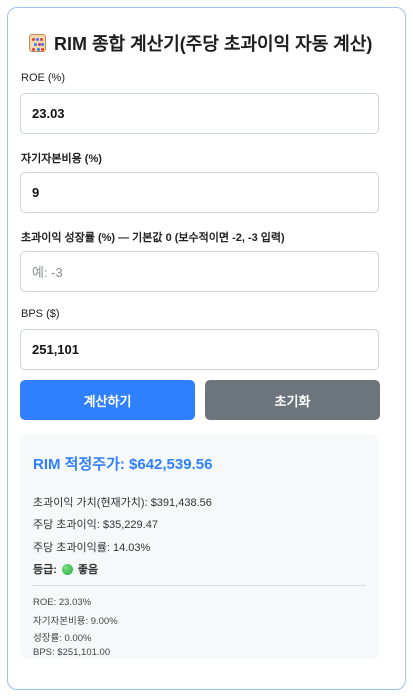 The width and height of the screenshot is (413, 697). What do you see at coordinates (62, 602) in the screenshot?
I see `summary-roe: ROE: 23.03%` at bounding box center [62, 602].